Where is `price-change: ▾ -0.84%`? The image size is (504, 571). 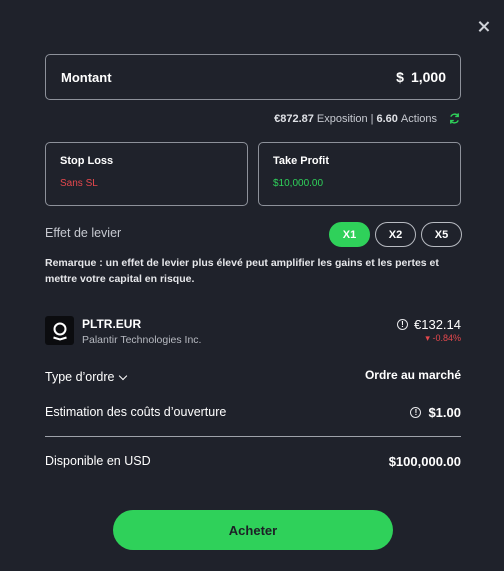
price-change: ▾ -0.84% is located at coordinates (443, 338).